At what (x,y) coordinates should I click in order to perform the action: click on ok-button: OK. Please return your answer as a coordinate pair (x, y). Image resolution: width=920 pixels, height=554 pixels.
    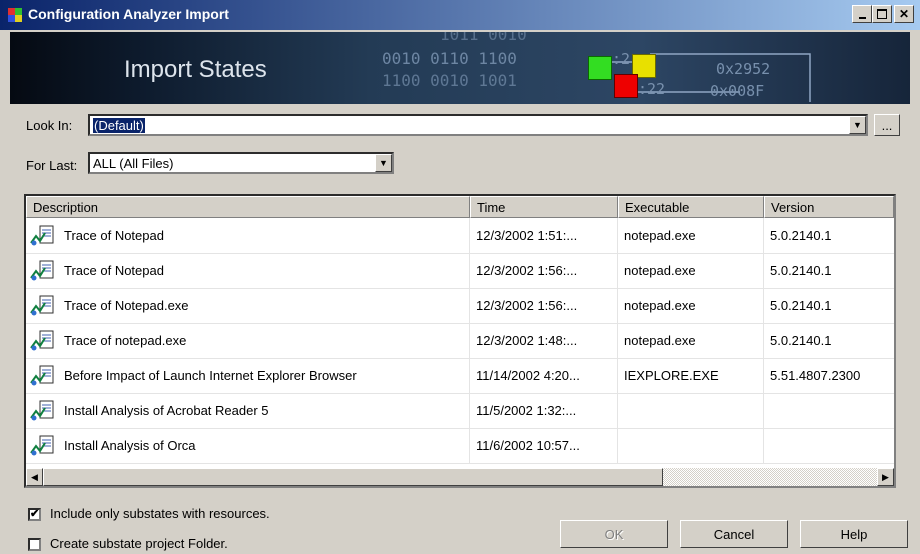
    Looking at the image, I should click on (614, 534).